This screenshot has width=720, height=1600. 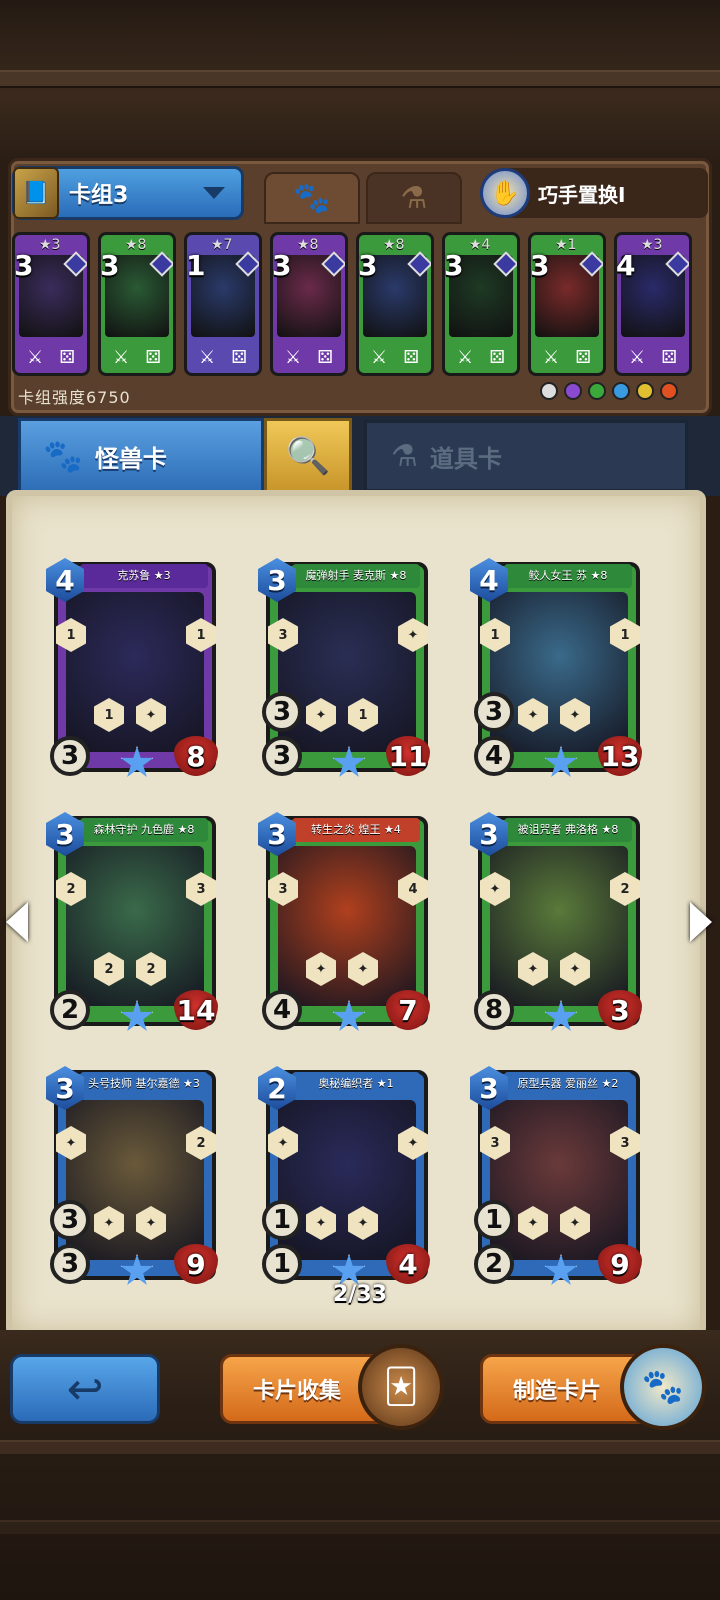 What do you see at coordinates (70, 1220) in the screenshot?
I see `card-shield: 3` at bounding box center [70, 1220].